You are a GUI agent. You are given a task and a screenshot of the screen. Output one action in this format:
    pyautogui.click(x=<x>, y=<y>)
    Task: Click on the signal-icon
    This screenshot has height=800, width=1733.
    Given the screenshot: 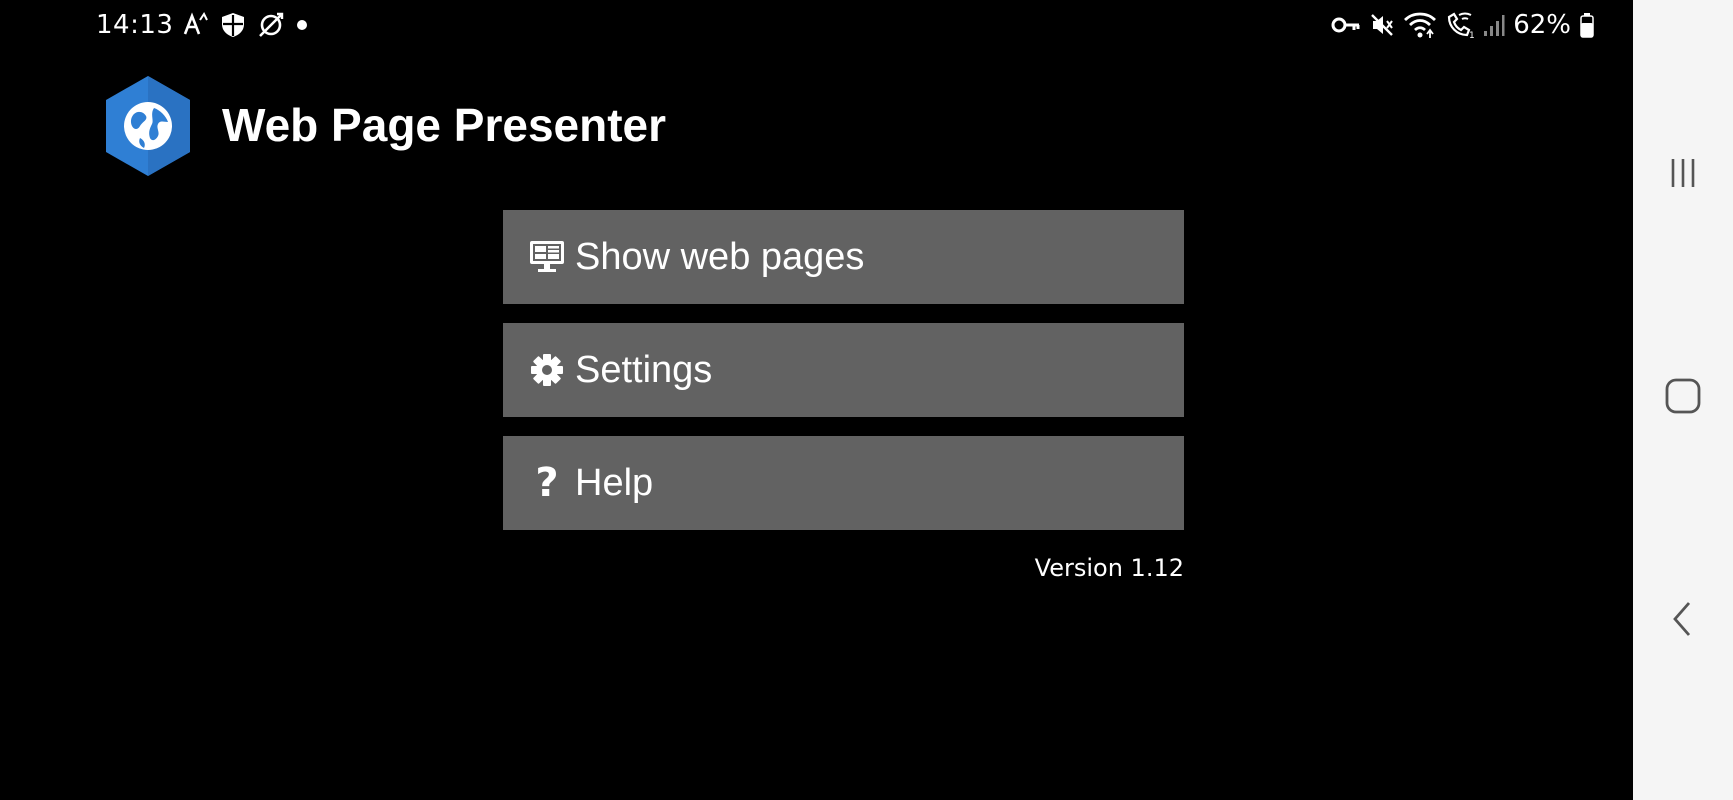 What is the action you would take?
    pyautogui.click(x=1494, y=25)
    